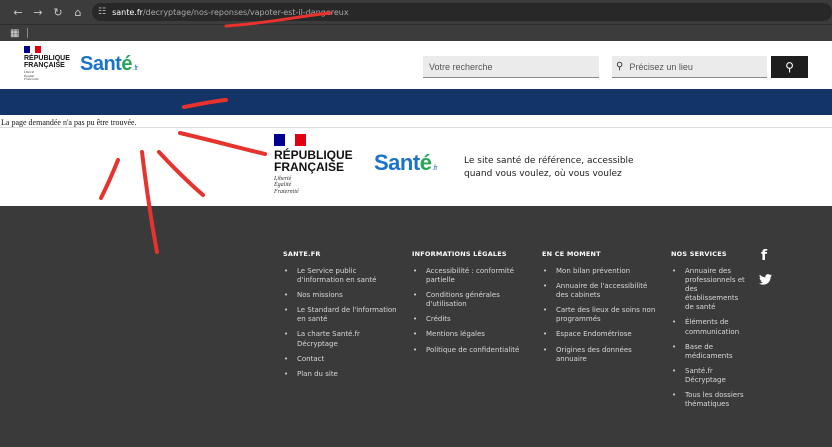 This screenshot has width=832, height=447. What do you see at coordinates (765, 281) in the screenshot?
I see `twitter-icon` at bounding box center [765, 281].